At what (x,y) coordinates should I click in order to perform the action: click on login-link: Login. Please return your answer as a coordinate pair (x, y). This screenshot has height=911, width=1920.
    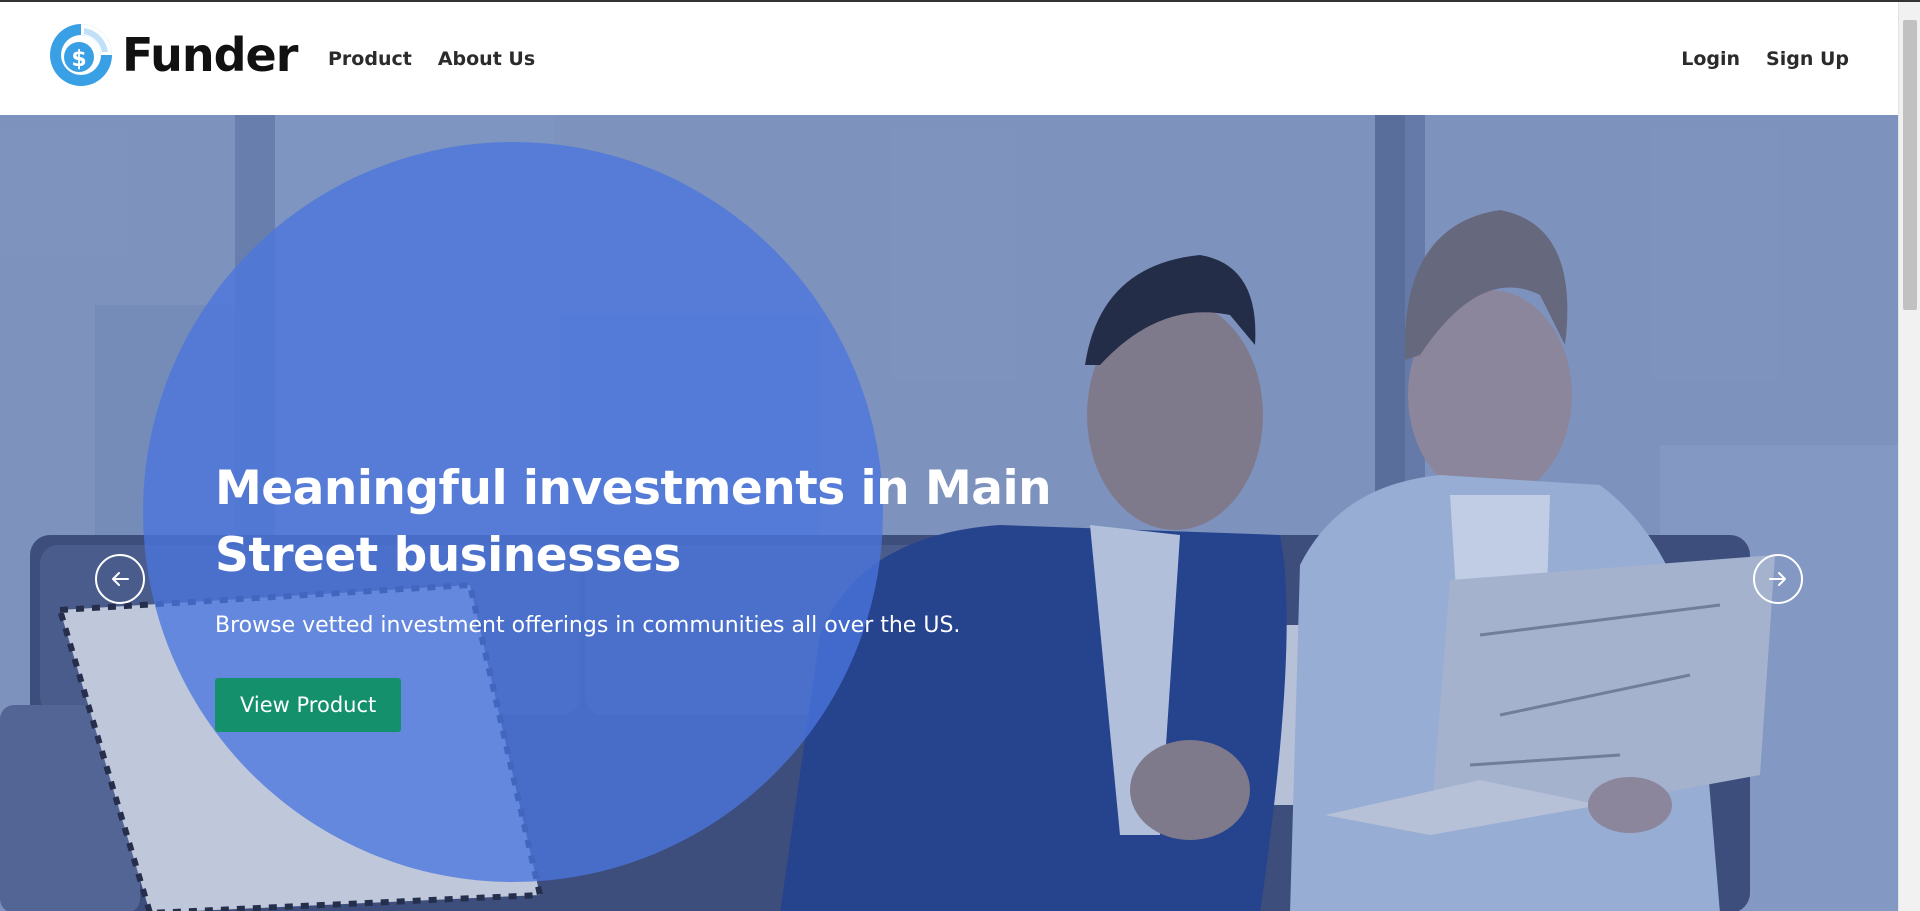
    Looking at the image, I should click on (1710, 59).